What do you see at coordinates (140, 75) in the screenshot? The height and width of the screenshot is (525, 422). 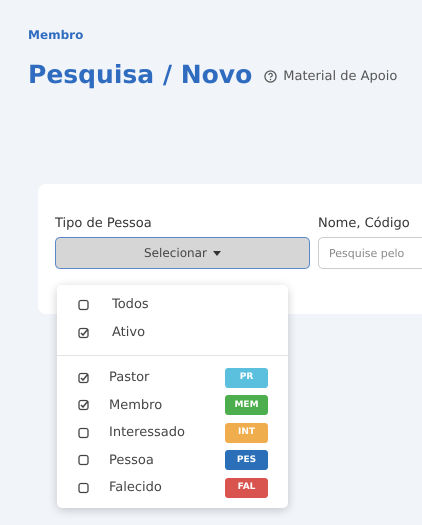 I see `page-title: Pesquisa / Novo` at bounding box center [140, 75].